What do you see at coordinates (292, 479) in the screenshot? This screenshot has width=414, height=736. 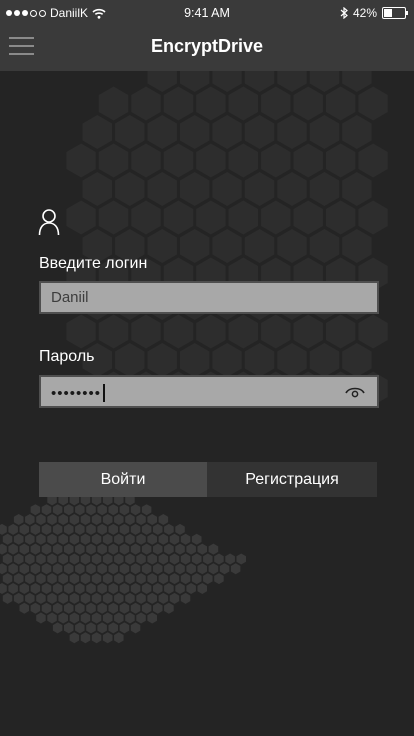 I see `register-button: Регистрация` at bounding box center [292, 479].